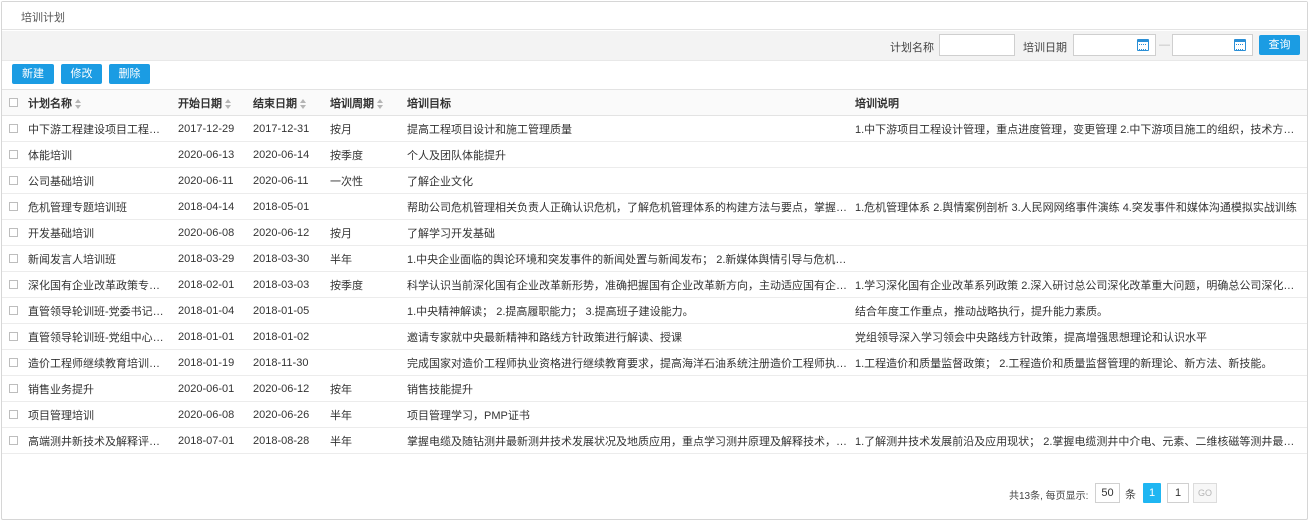 The height and width of the screenshot is (521, 1309). Describe the element at coordinates (287, 362) in the screenshot. I see `cell-end: 2018-11-30` at that location.